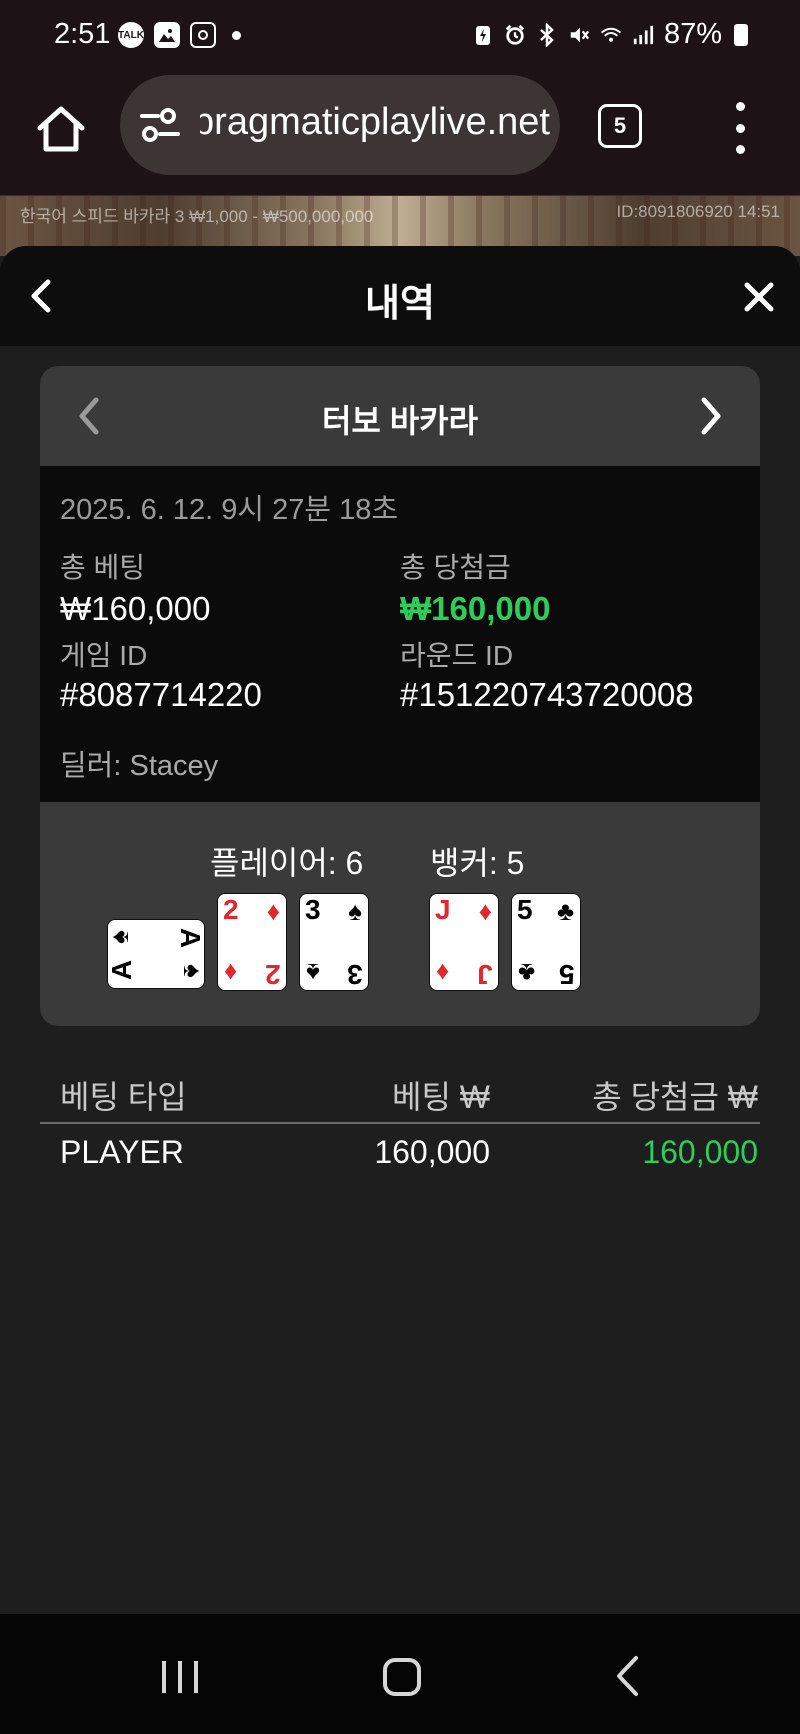 The image size is (800, 1734). What do you see at coordinates (515, 35) in the screenshot?
I see `alarm-icon` at bounding box center [515, 35].